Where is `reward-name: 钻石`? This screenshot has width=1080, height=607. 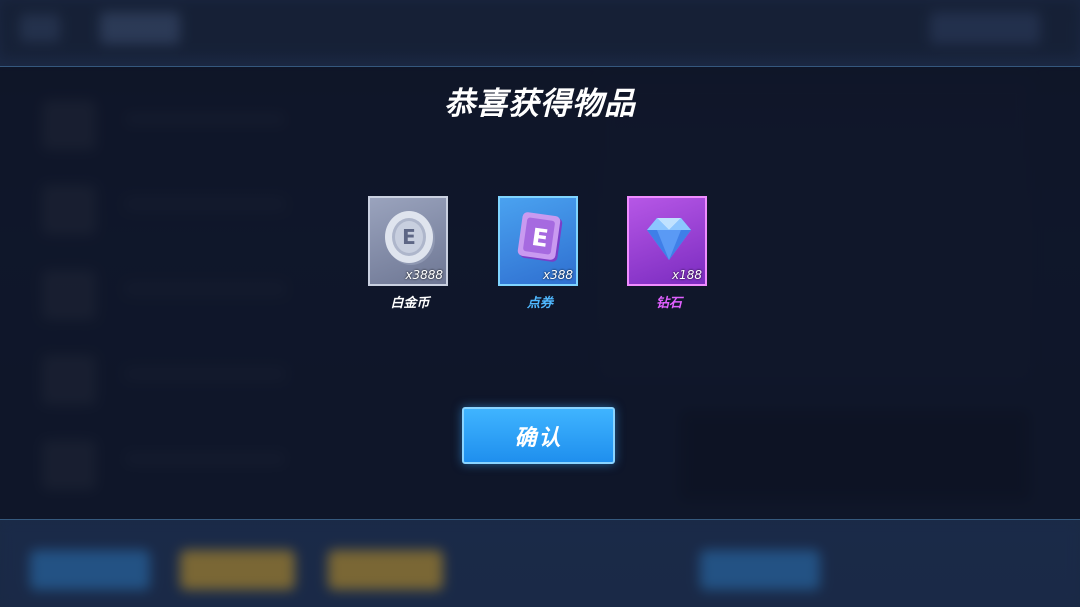
reward-name: 钻石 is located at coordinates (668, 303).